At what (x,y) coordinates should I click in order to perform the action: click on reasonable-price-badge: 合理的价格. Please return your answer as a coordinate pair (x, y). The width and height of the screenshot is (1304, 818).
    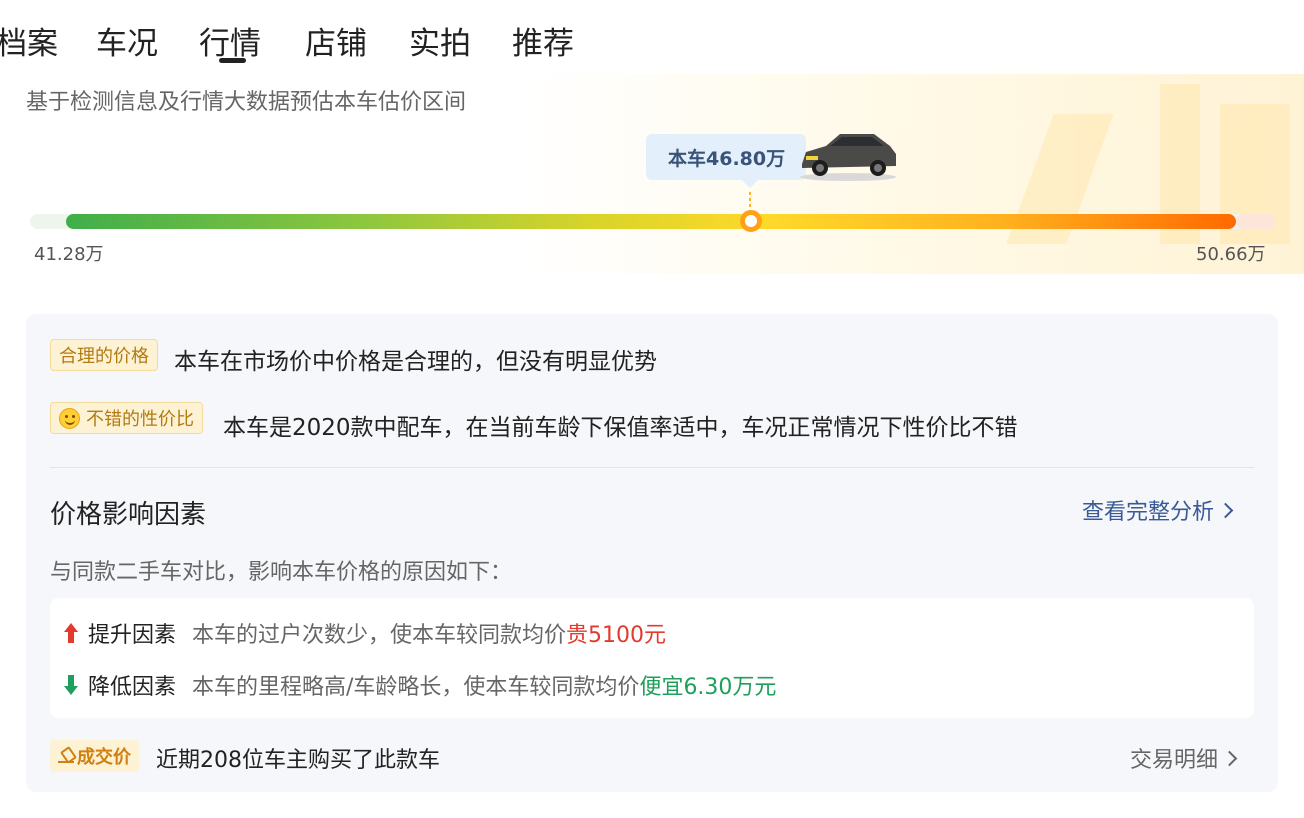
    Looking at the image, I should click on (104, 355).